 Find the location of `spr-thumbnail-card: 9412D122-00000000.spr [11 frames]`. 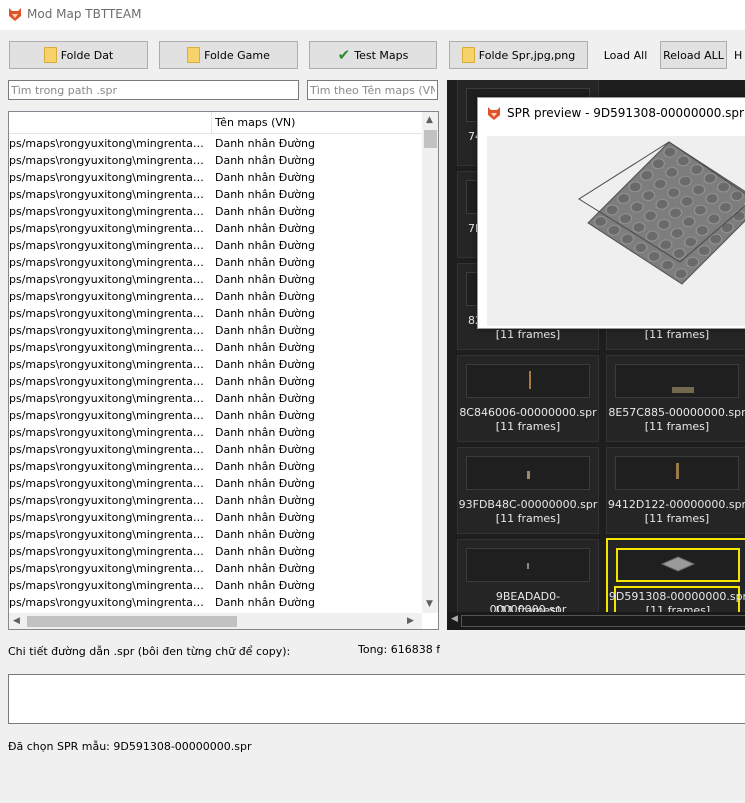

spr-thumbnail-card: 9412D122-00000000.spr [11 frames] is located at coordinates (675, 490).